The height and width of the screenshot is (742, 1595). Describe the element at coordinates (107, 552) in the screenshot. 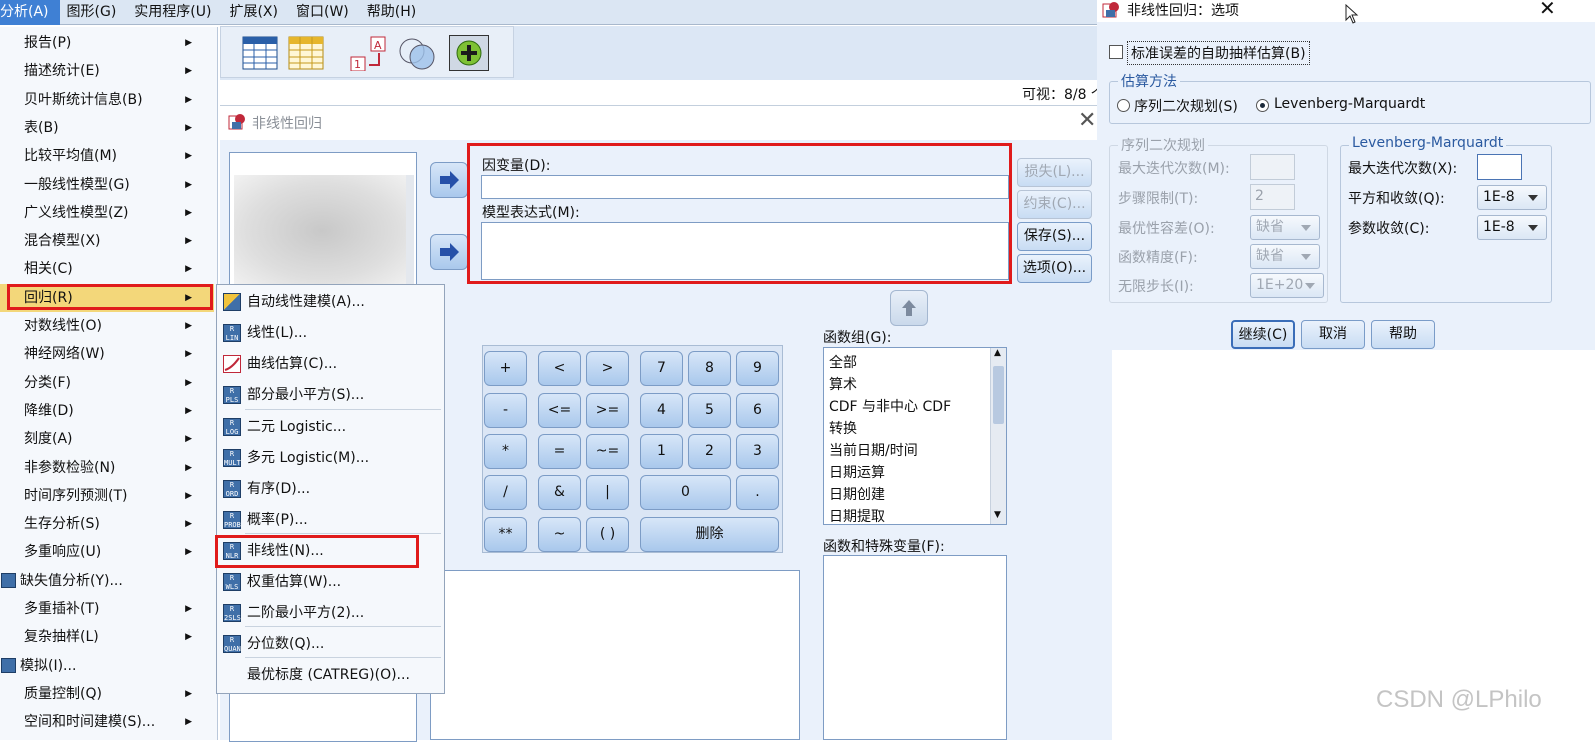

I see `menu-item: 多重响应(U) ▶` at that location.